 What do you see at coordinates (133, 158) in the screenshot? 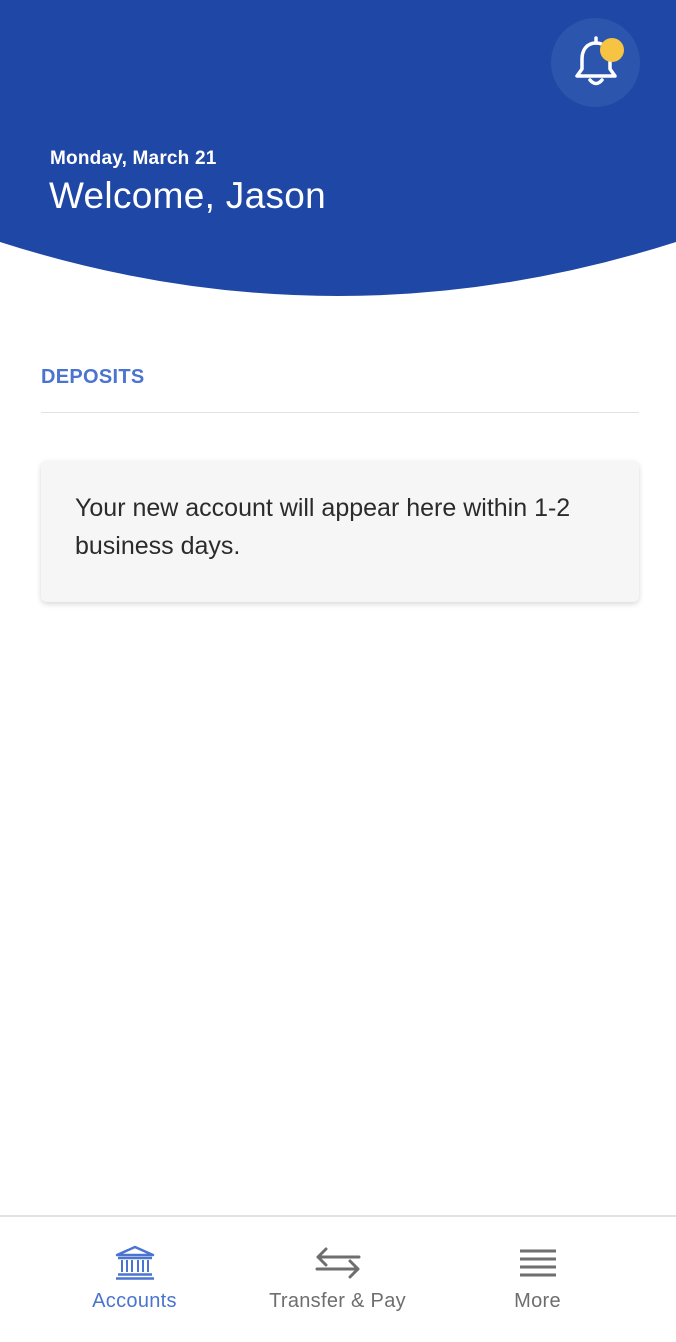
I see `current-date: Monday, March 21` at bounding box center [133, 158].